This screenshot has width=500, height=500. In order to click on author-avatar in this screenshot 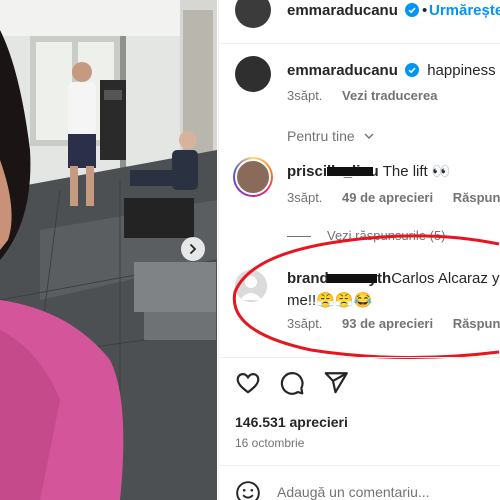, I will do `click(253, 14)`.